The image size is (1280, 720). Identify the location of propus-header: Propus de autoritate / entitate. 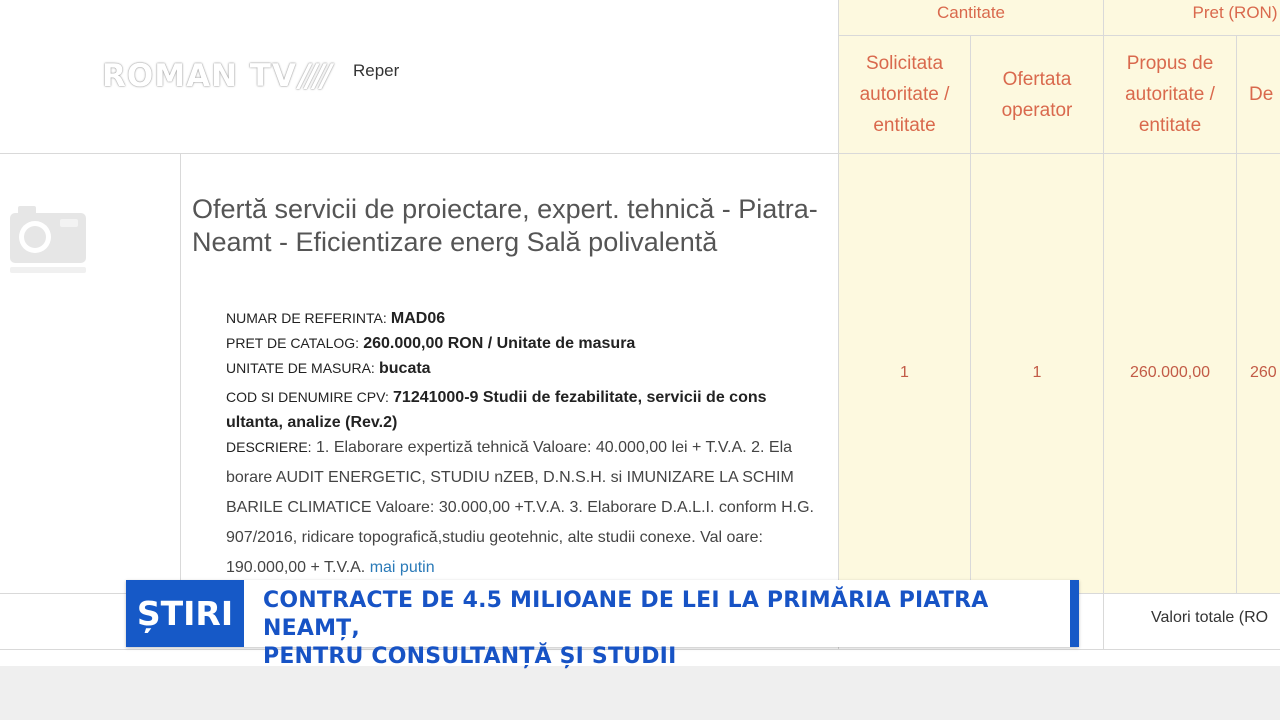
(1170, 94).